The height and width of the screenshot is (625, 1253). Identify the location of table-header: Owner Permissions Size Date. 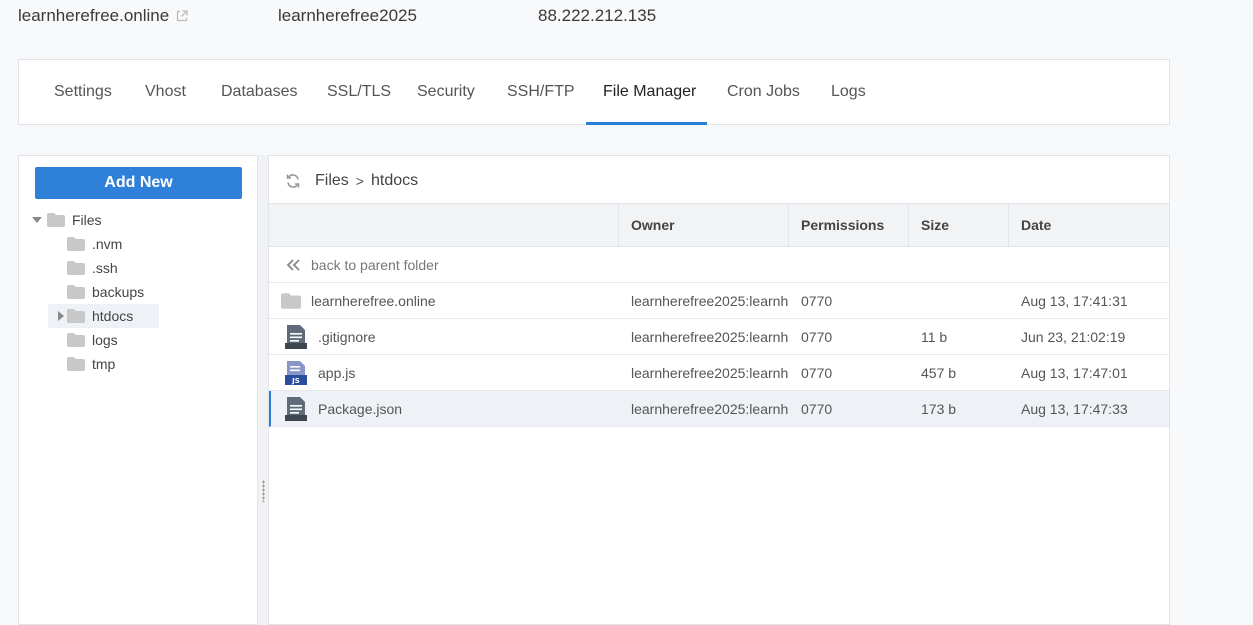
(719, 225).